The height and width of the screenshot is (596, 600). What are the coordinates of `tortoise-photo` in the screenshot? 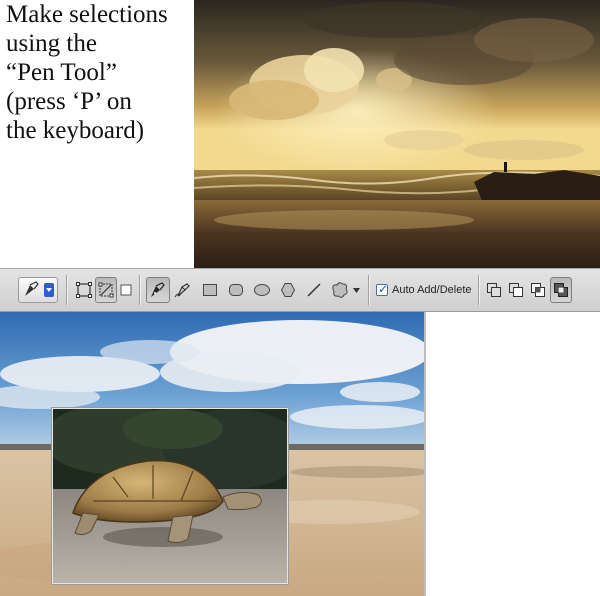 It's located at (170, 496).